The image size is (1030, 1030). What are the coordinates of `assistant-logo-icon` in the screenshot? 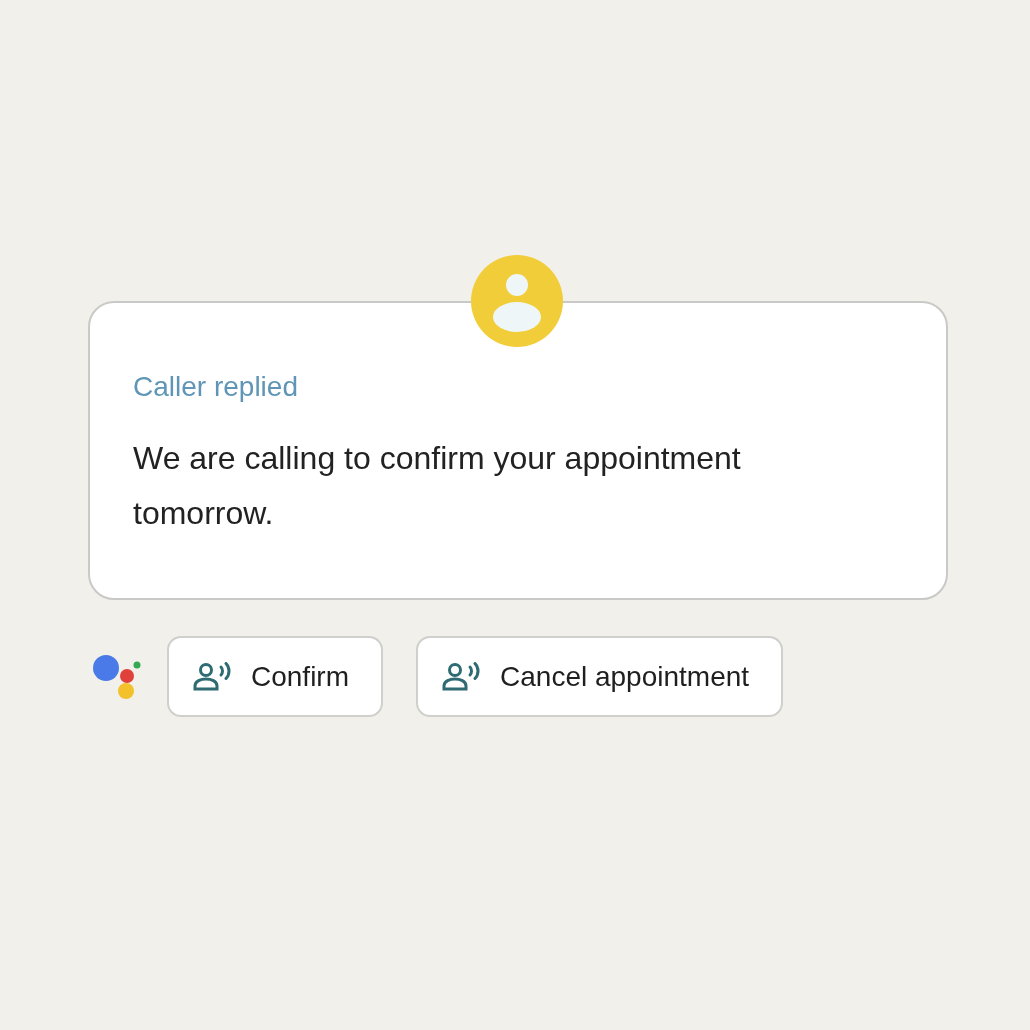 It's located at (117, 676).